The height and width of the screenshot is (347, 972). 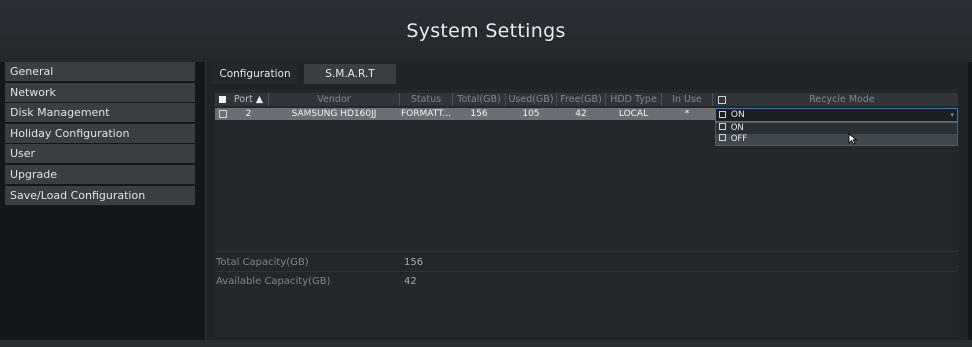 What do you see at coordinates (426, 99) in the screenshot?
I see `column-header-status: Status` at bounding box center [426, 99].